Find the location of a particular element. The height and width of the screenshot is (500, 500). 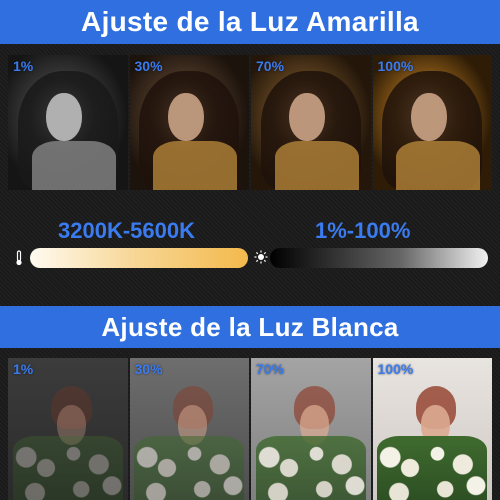

warm-percent-label: 100% is located at coordinates (395, 66).